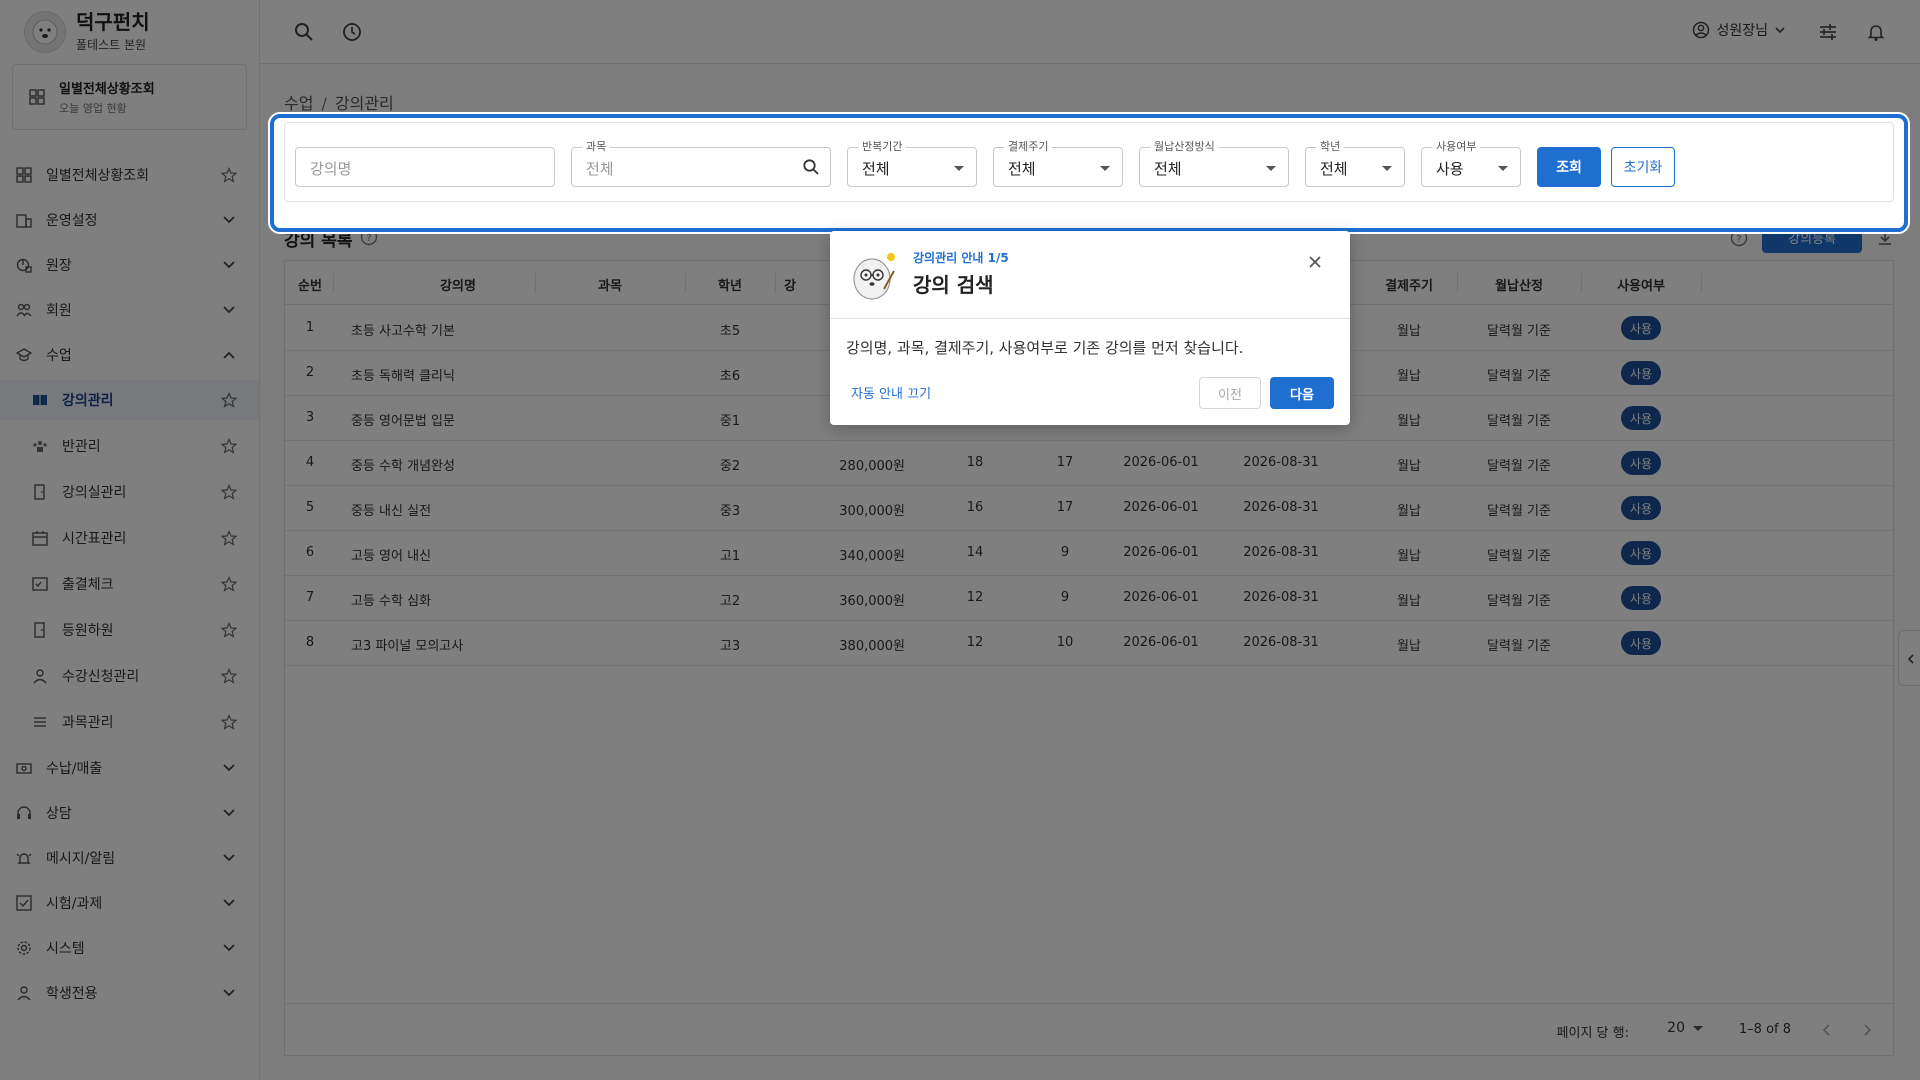 This screenshot has width=1920, height=1080. Describe the element at coordinates (1028, 147) in the screenshot. I see `billing-cycle-label: 결제주기` at that location.